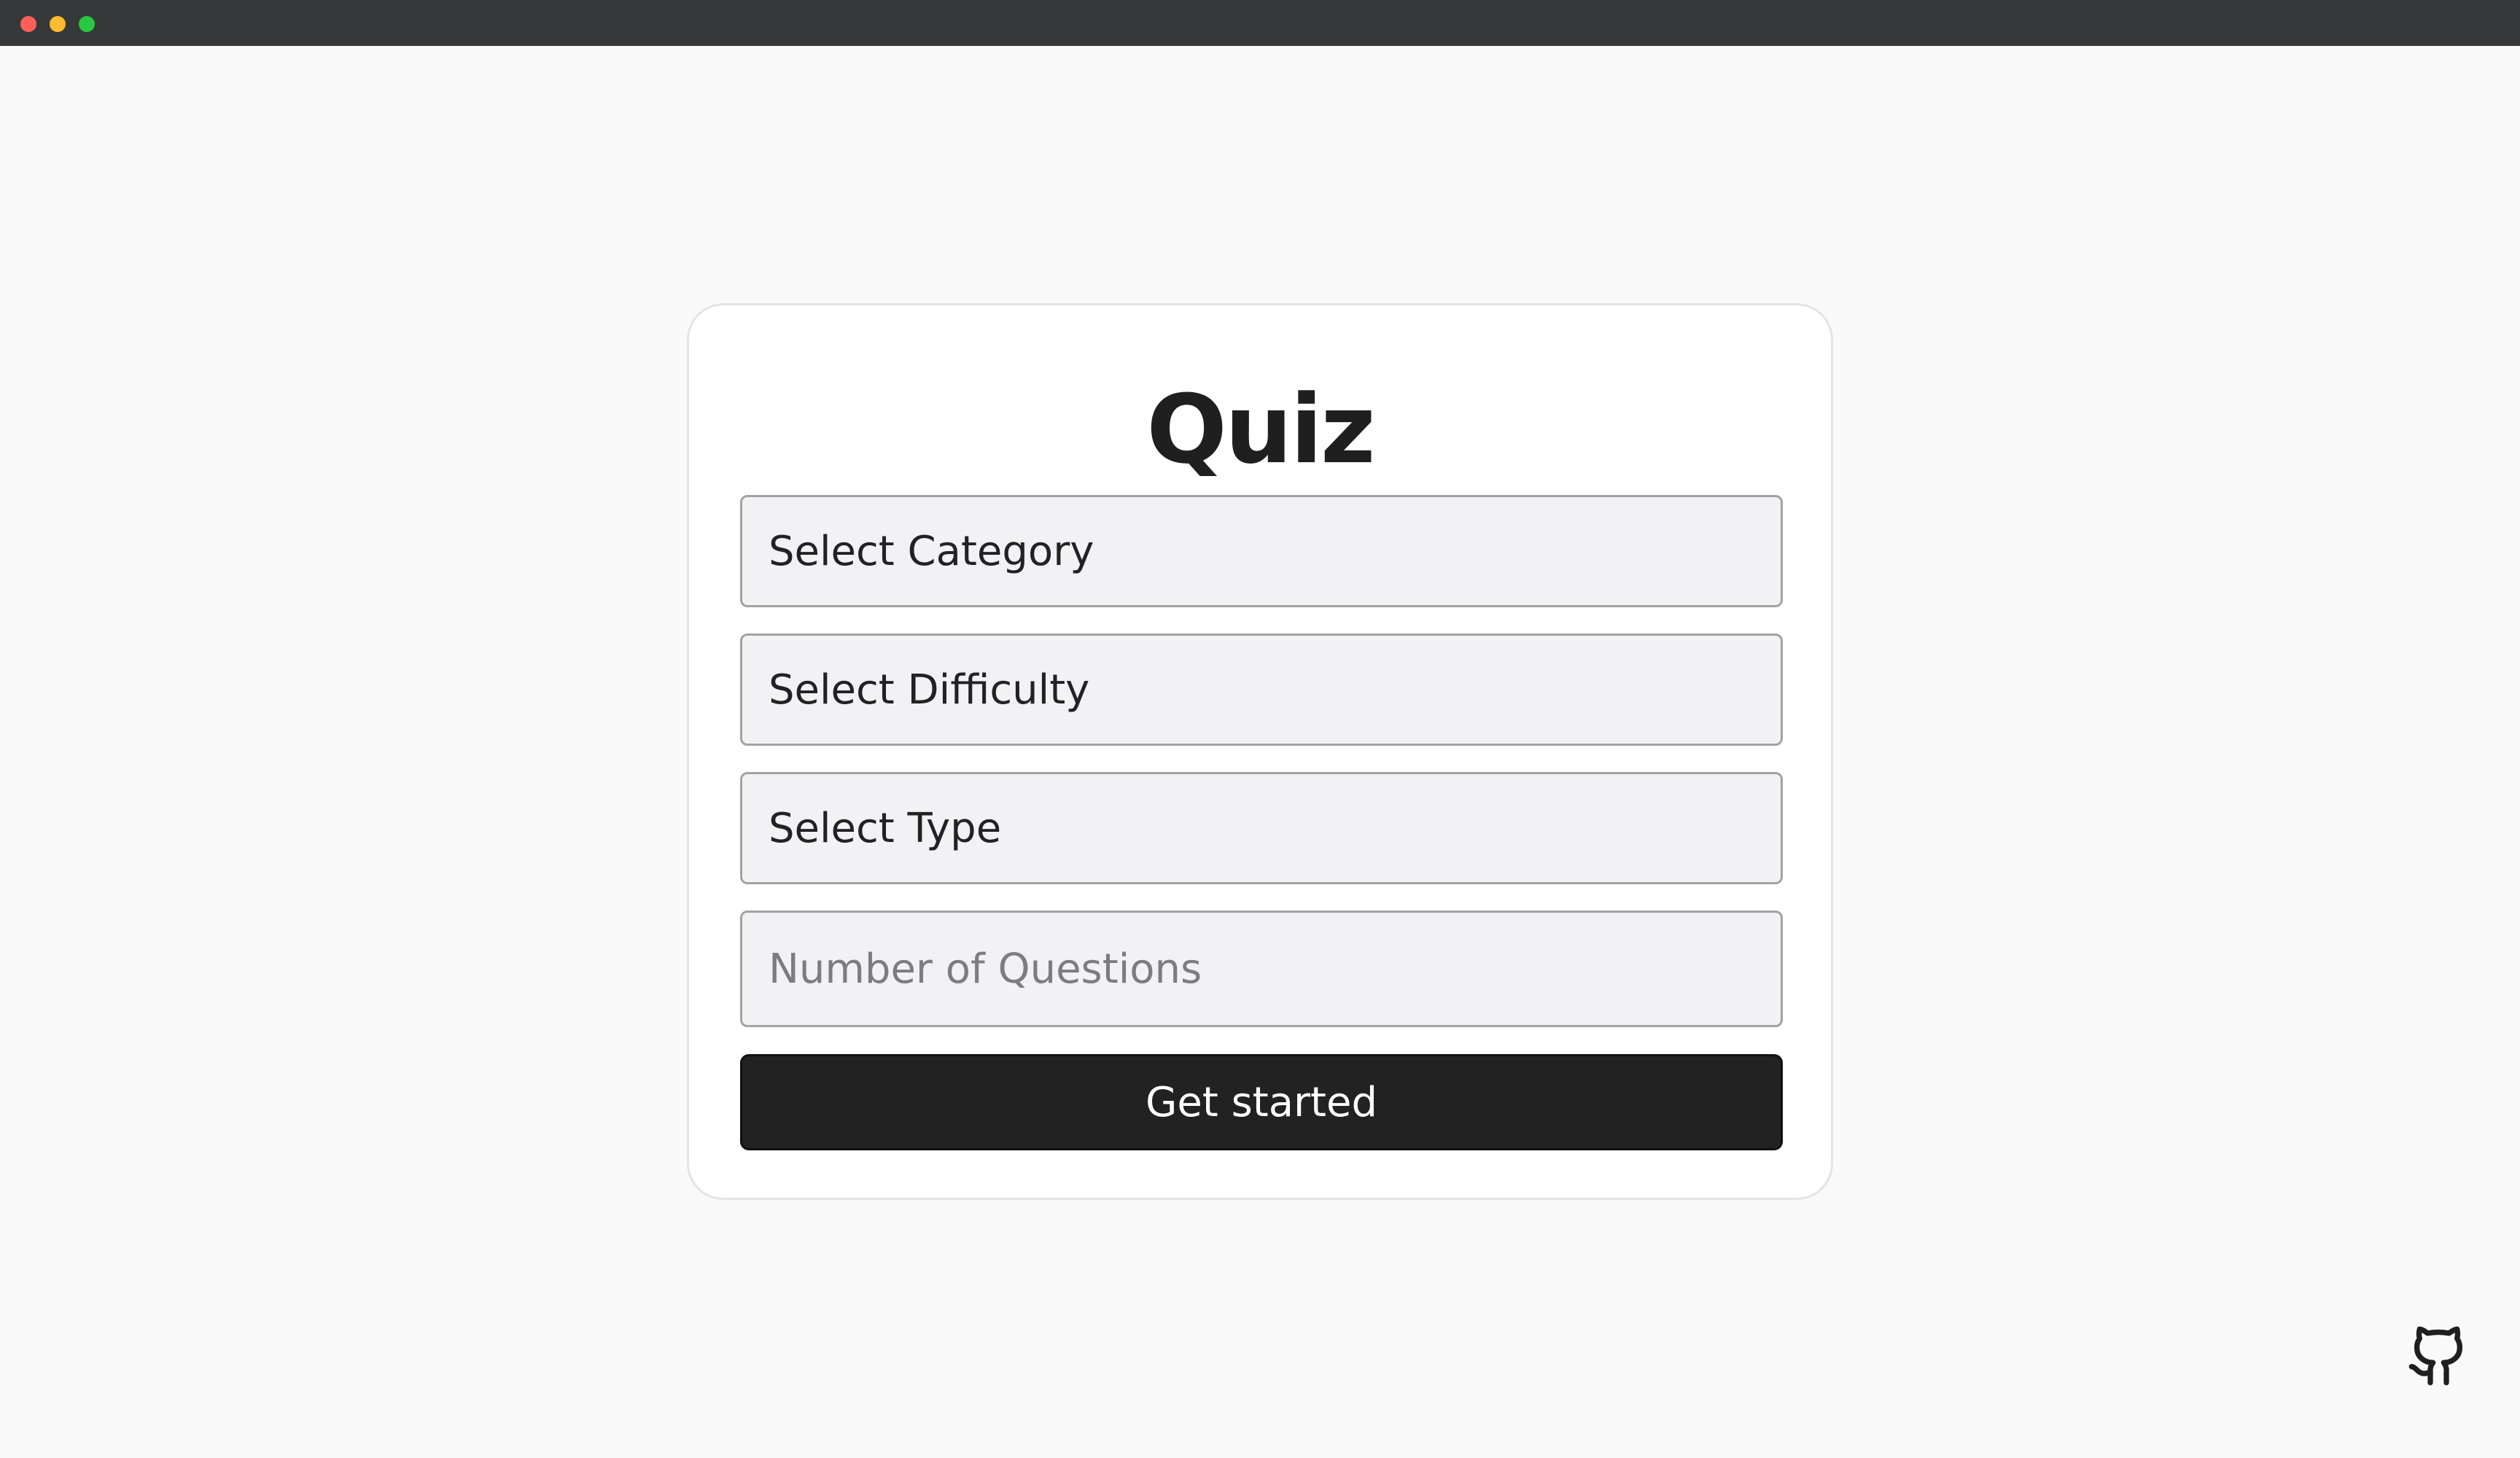  I want to click on get-started-label: Get started, so click(1261, 1102).